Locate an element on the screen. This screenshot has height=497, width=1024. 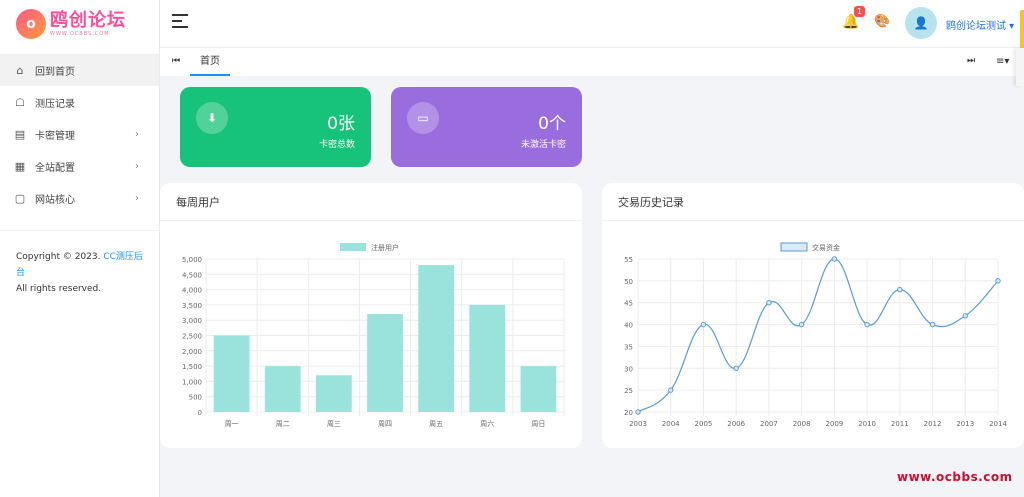
series-line is located at coordinates (818, 335).